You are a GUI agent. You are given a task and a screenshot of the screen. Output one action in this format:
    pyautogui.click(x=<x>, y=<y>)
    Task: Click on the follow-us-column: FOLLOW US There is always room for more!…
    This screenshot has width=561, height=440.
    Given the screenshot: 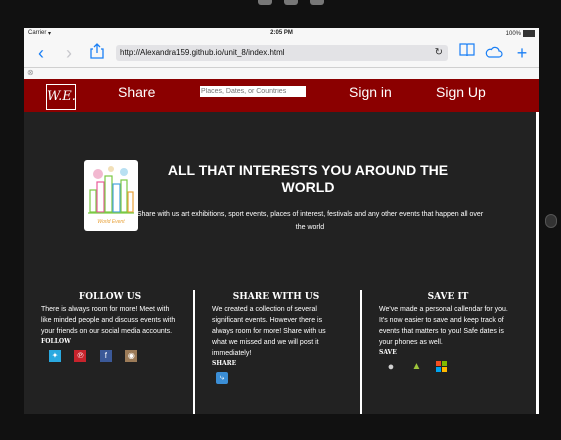 What is the action you would take?
    pyautogui.click(x=110, y=328)
    